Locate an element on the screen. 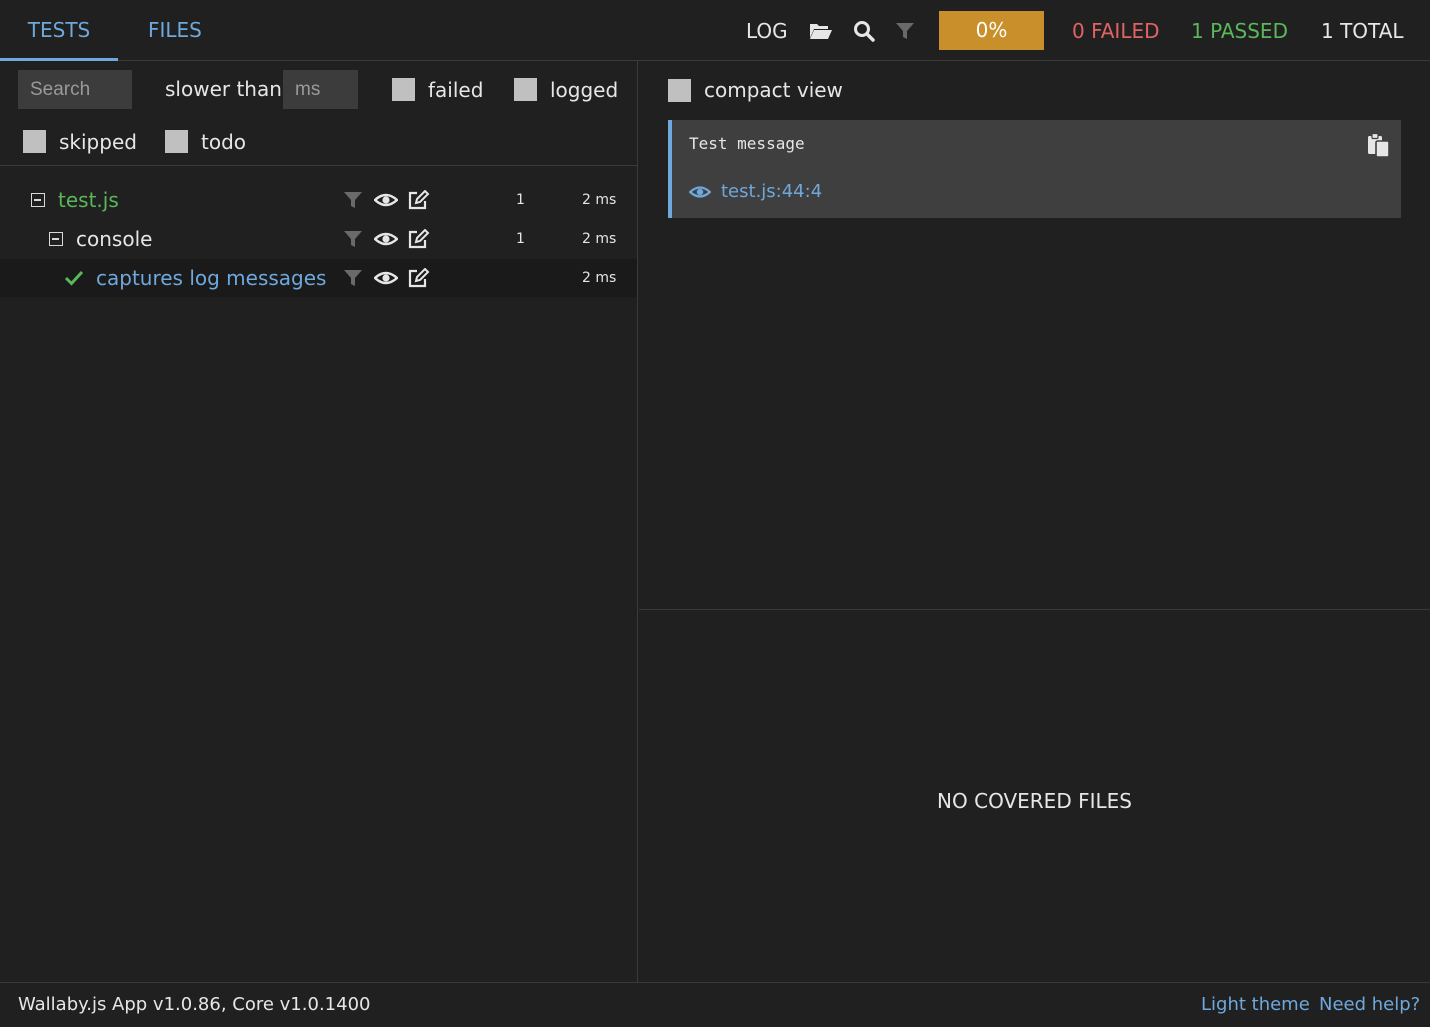 The width and height of the screenshot is (1430, 1027). todo-filter-checkbox: todo is located at coordinates (205, 141).